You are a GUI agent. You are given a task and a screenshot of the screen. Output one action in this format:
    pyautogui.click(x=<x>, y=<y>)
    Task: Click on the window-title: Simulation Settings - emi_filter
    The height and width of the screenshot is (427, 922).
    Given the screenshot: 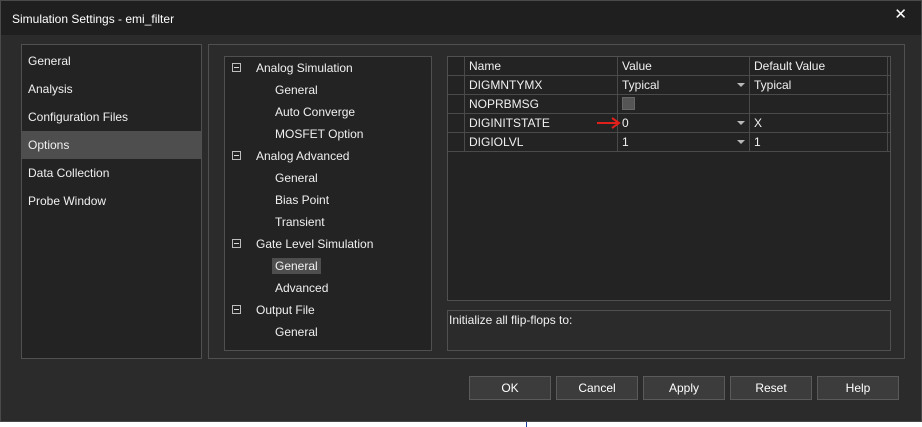 What is the action you would take?
    pyautogui.click(x=93, y=19)
    